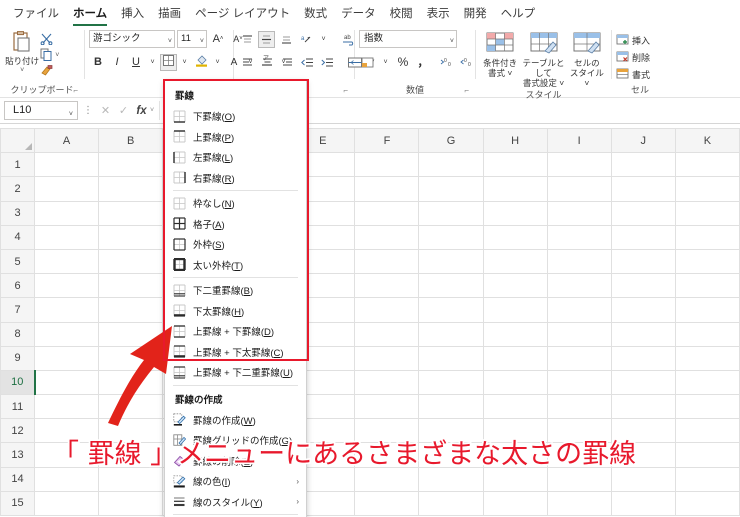 Image resolution: width=740 pixels, height=517 pixels. I want to click on cell-B3, so click(131, 213).